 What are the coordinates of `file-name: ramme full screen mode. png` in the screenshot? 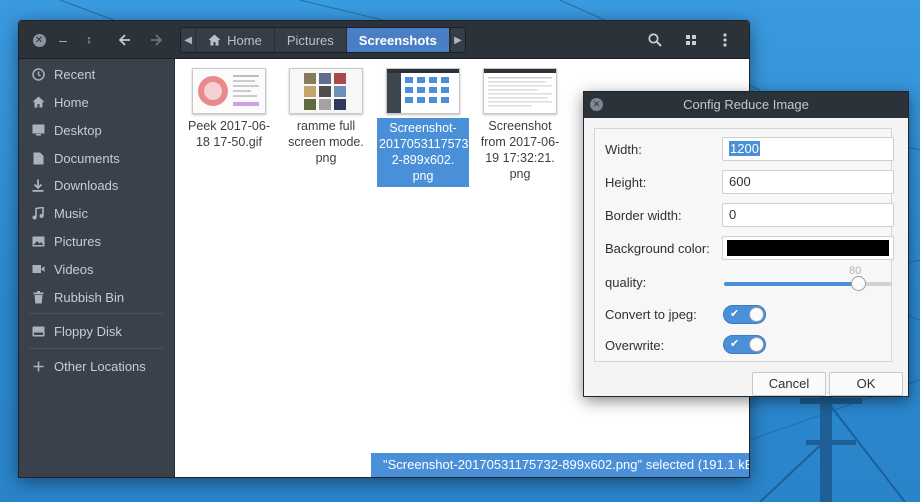 It's located at (326, 142).